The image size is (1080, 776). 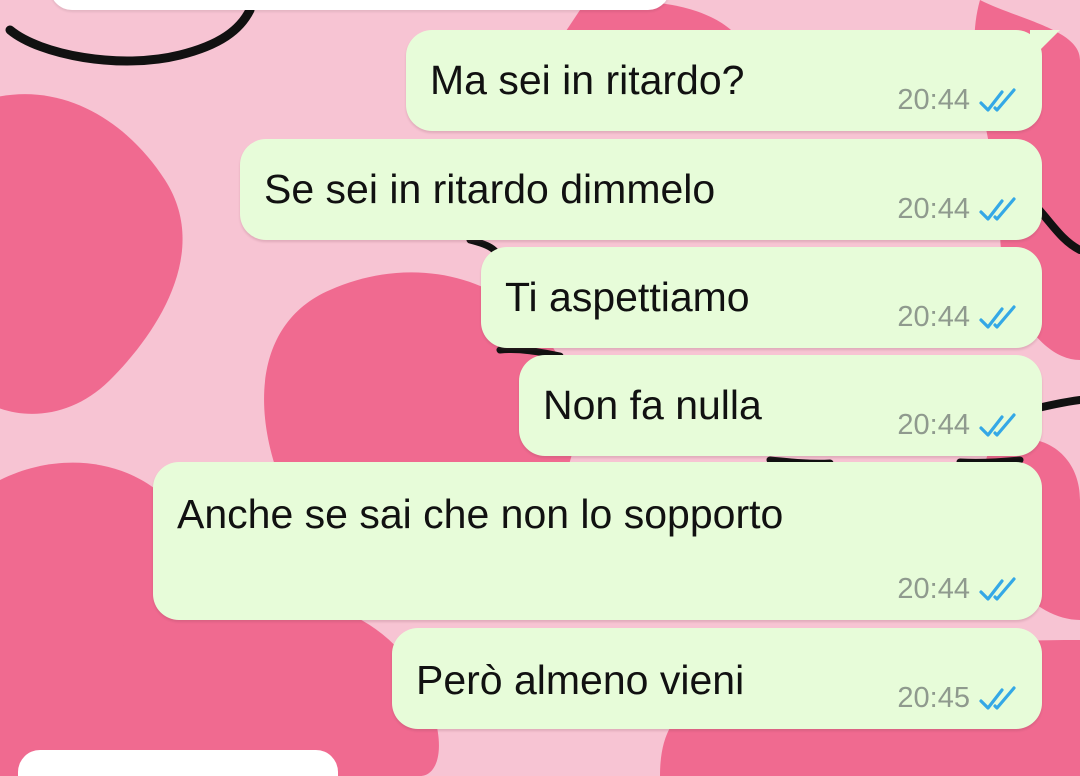 I want to click on outgoing-message-bubble: Ma sei in ritardo? 20:44, so click(x=733, y=80).